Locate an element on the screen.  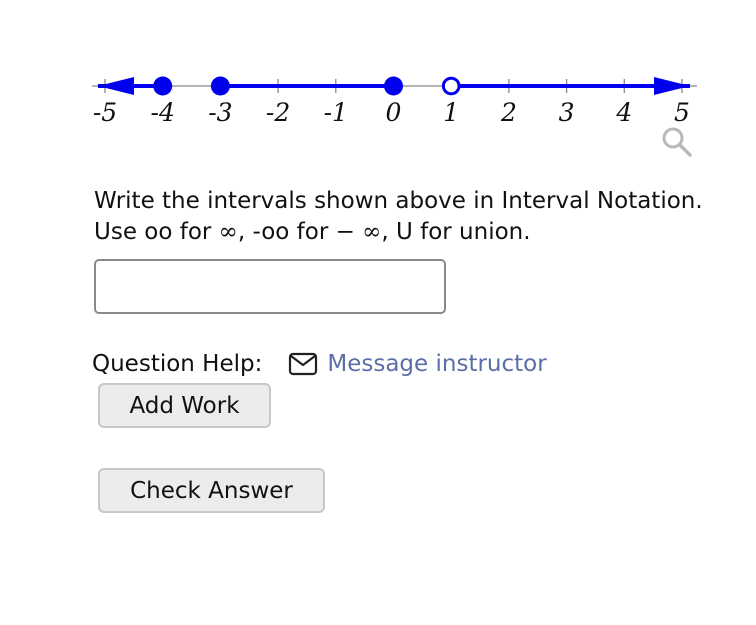
check-answer-button: Check Answer is located at coordinates (211, 490).